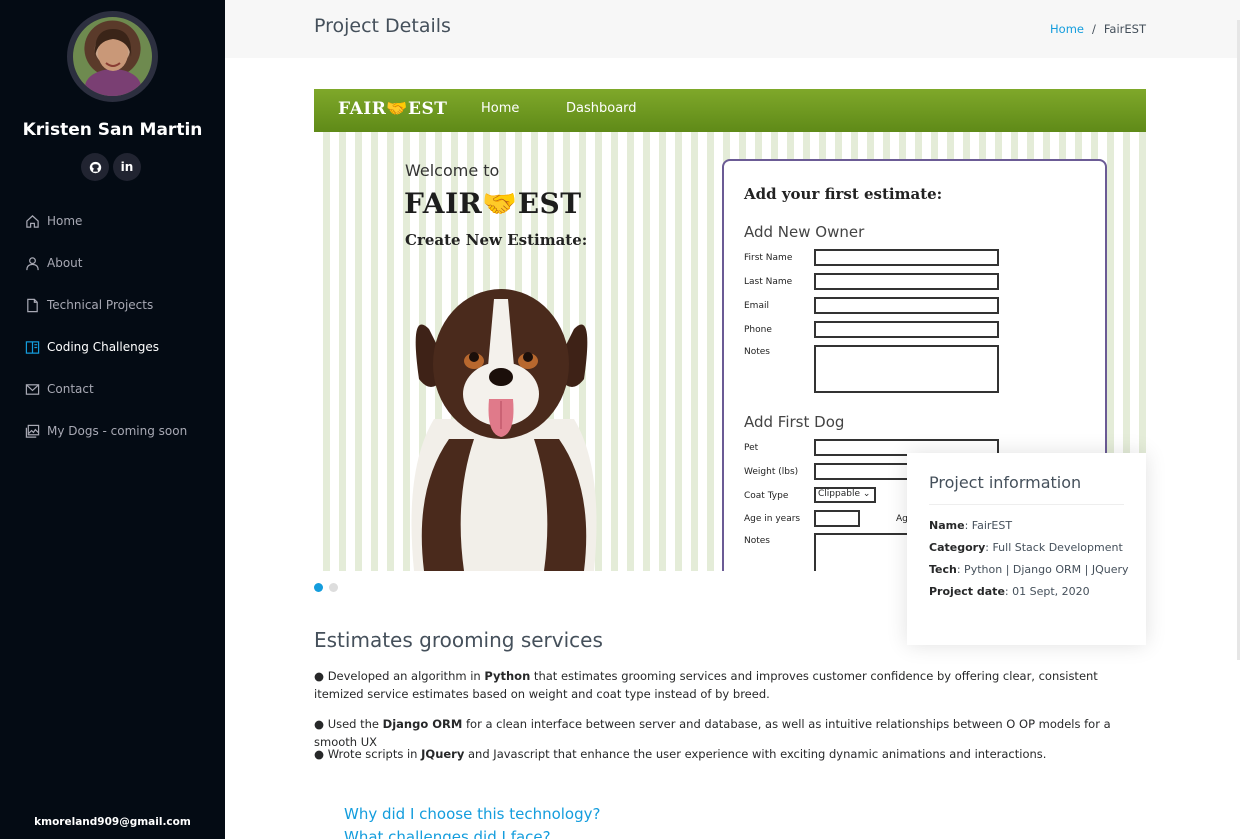  I want to click on bullet-bold: Django ORM, so click(422, 724).